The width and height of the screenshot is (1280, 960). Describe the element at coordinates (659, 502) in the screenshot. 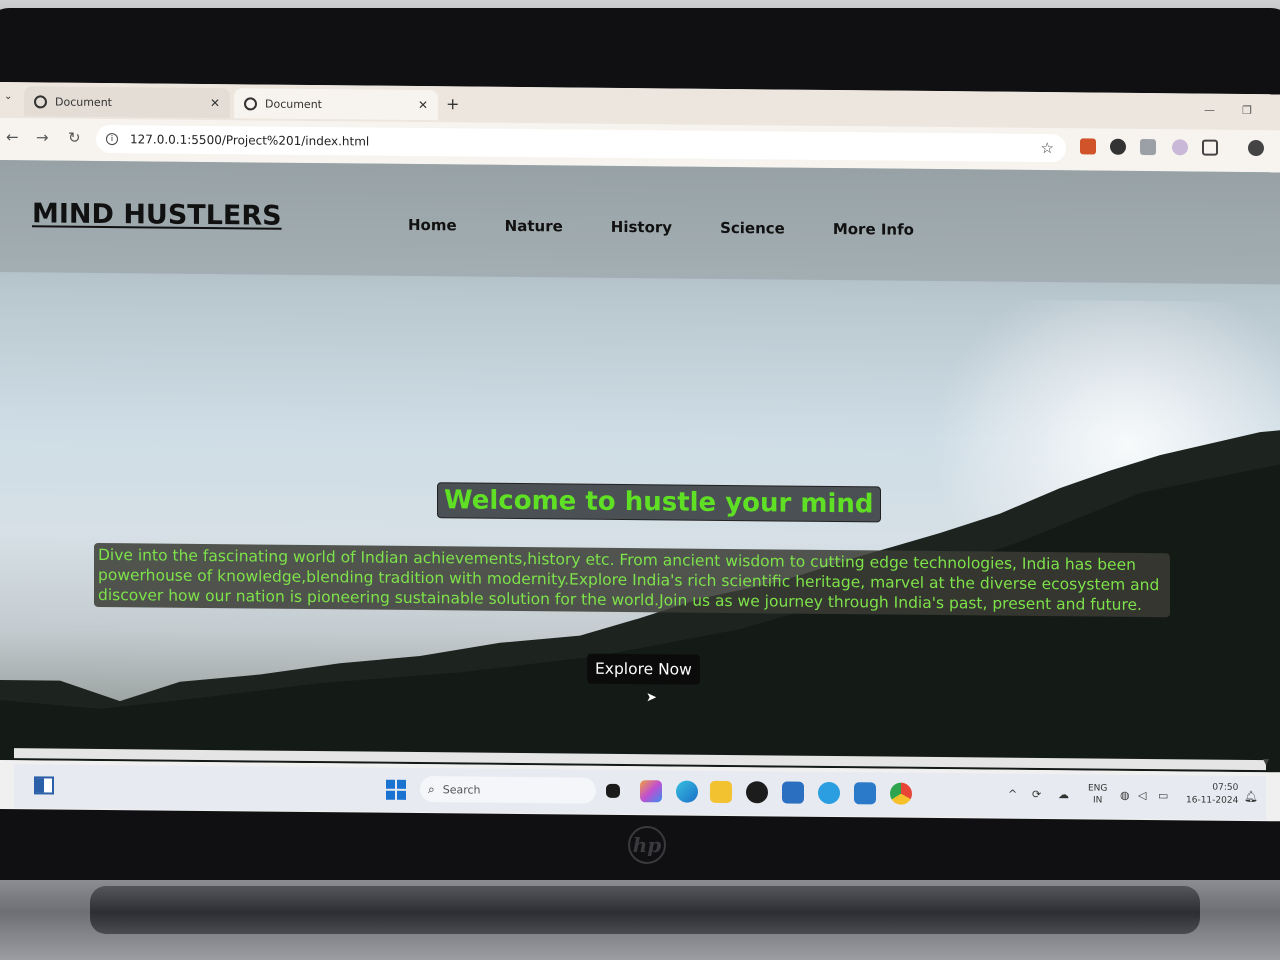

I see `hero-heading: Welcome to hustle your mind` at that location.